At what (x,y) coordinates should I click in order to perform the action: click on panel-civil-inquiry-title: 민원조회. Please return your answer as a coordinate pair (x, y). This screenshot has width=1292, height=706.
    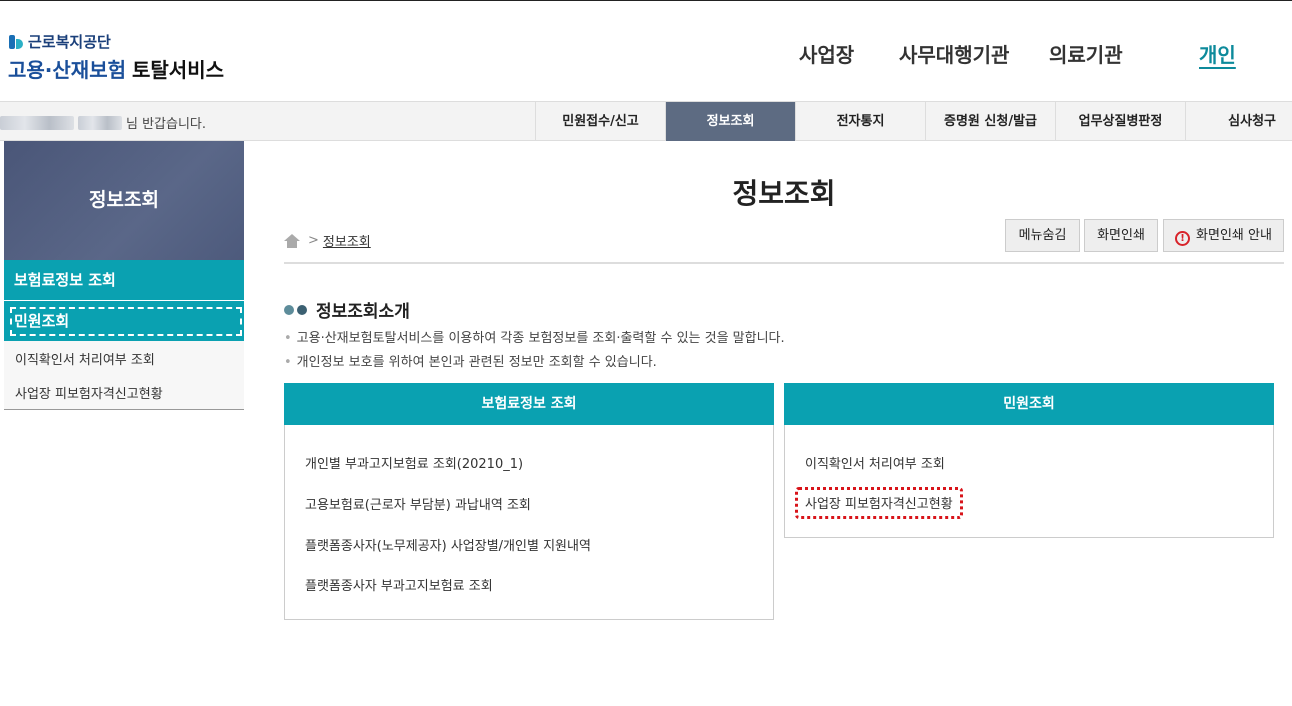
    Looking at the image, I should click on (1029, 404).